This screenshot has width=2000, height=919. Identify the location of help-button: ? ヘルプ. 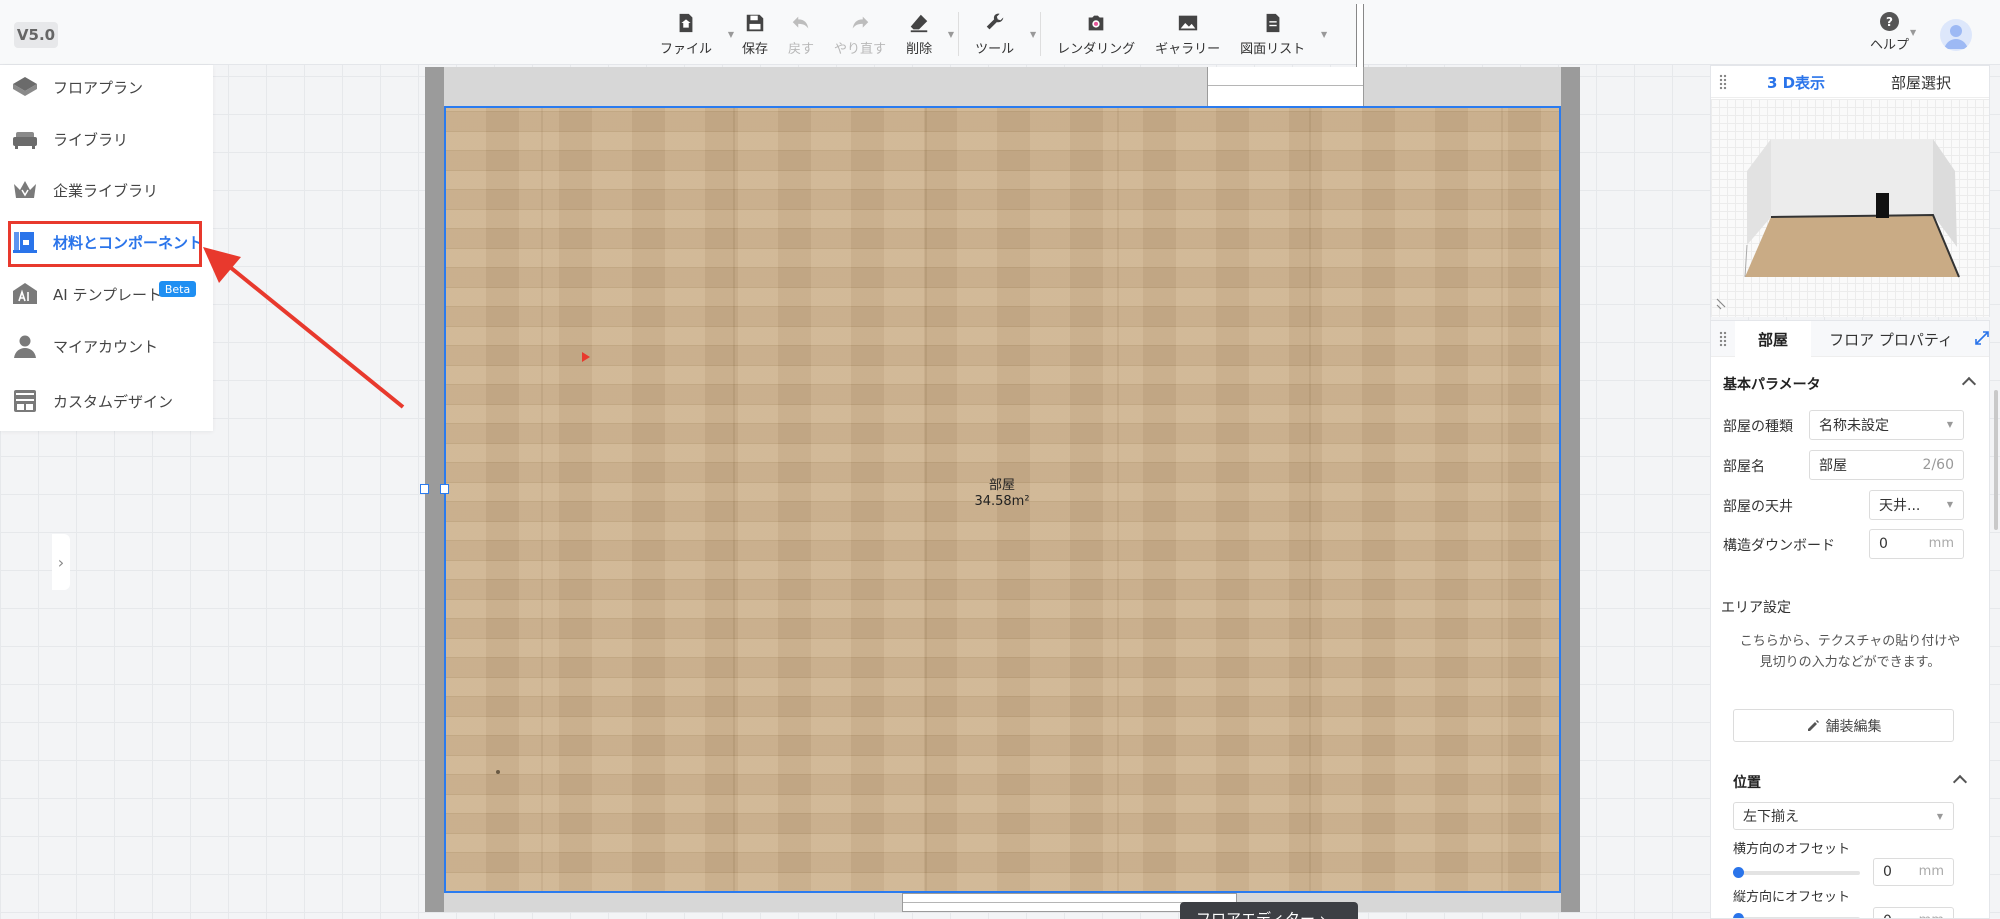
(1889, 32).